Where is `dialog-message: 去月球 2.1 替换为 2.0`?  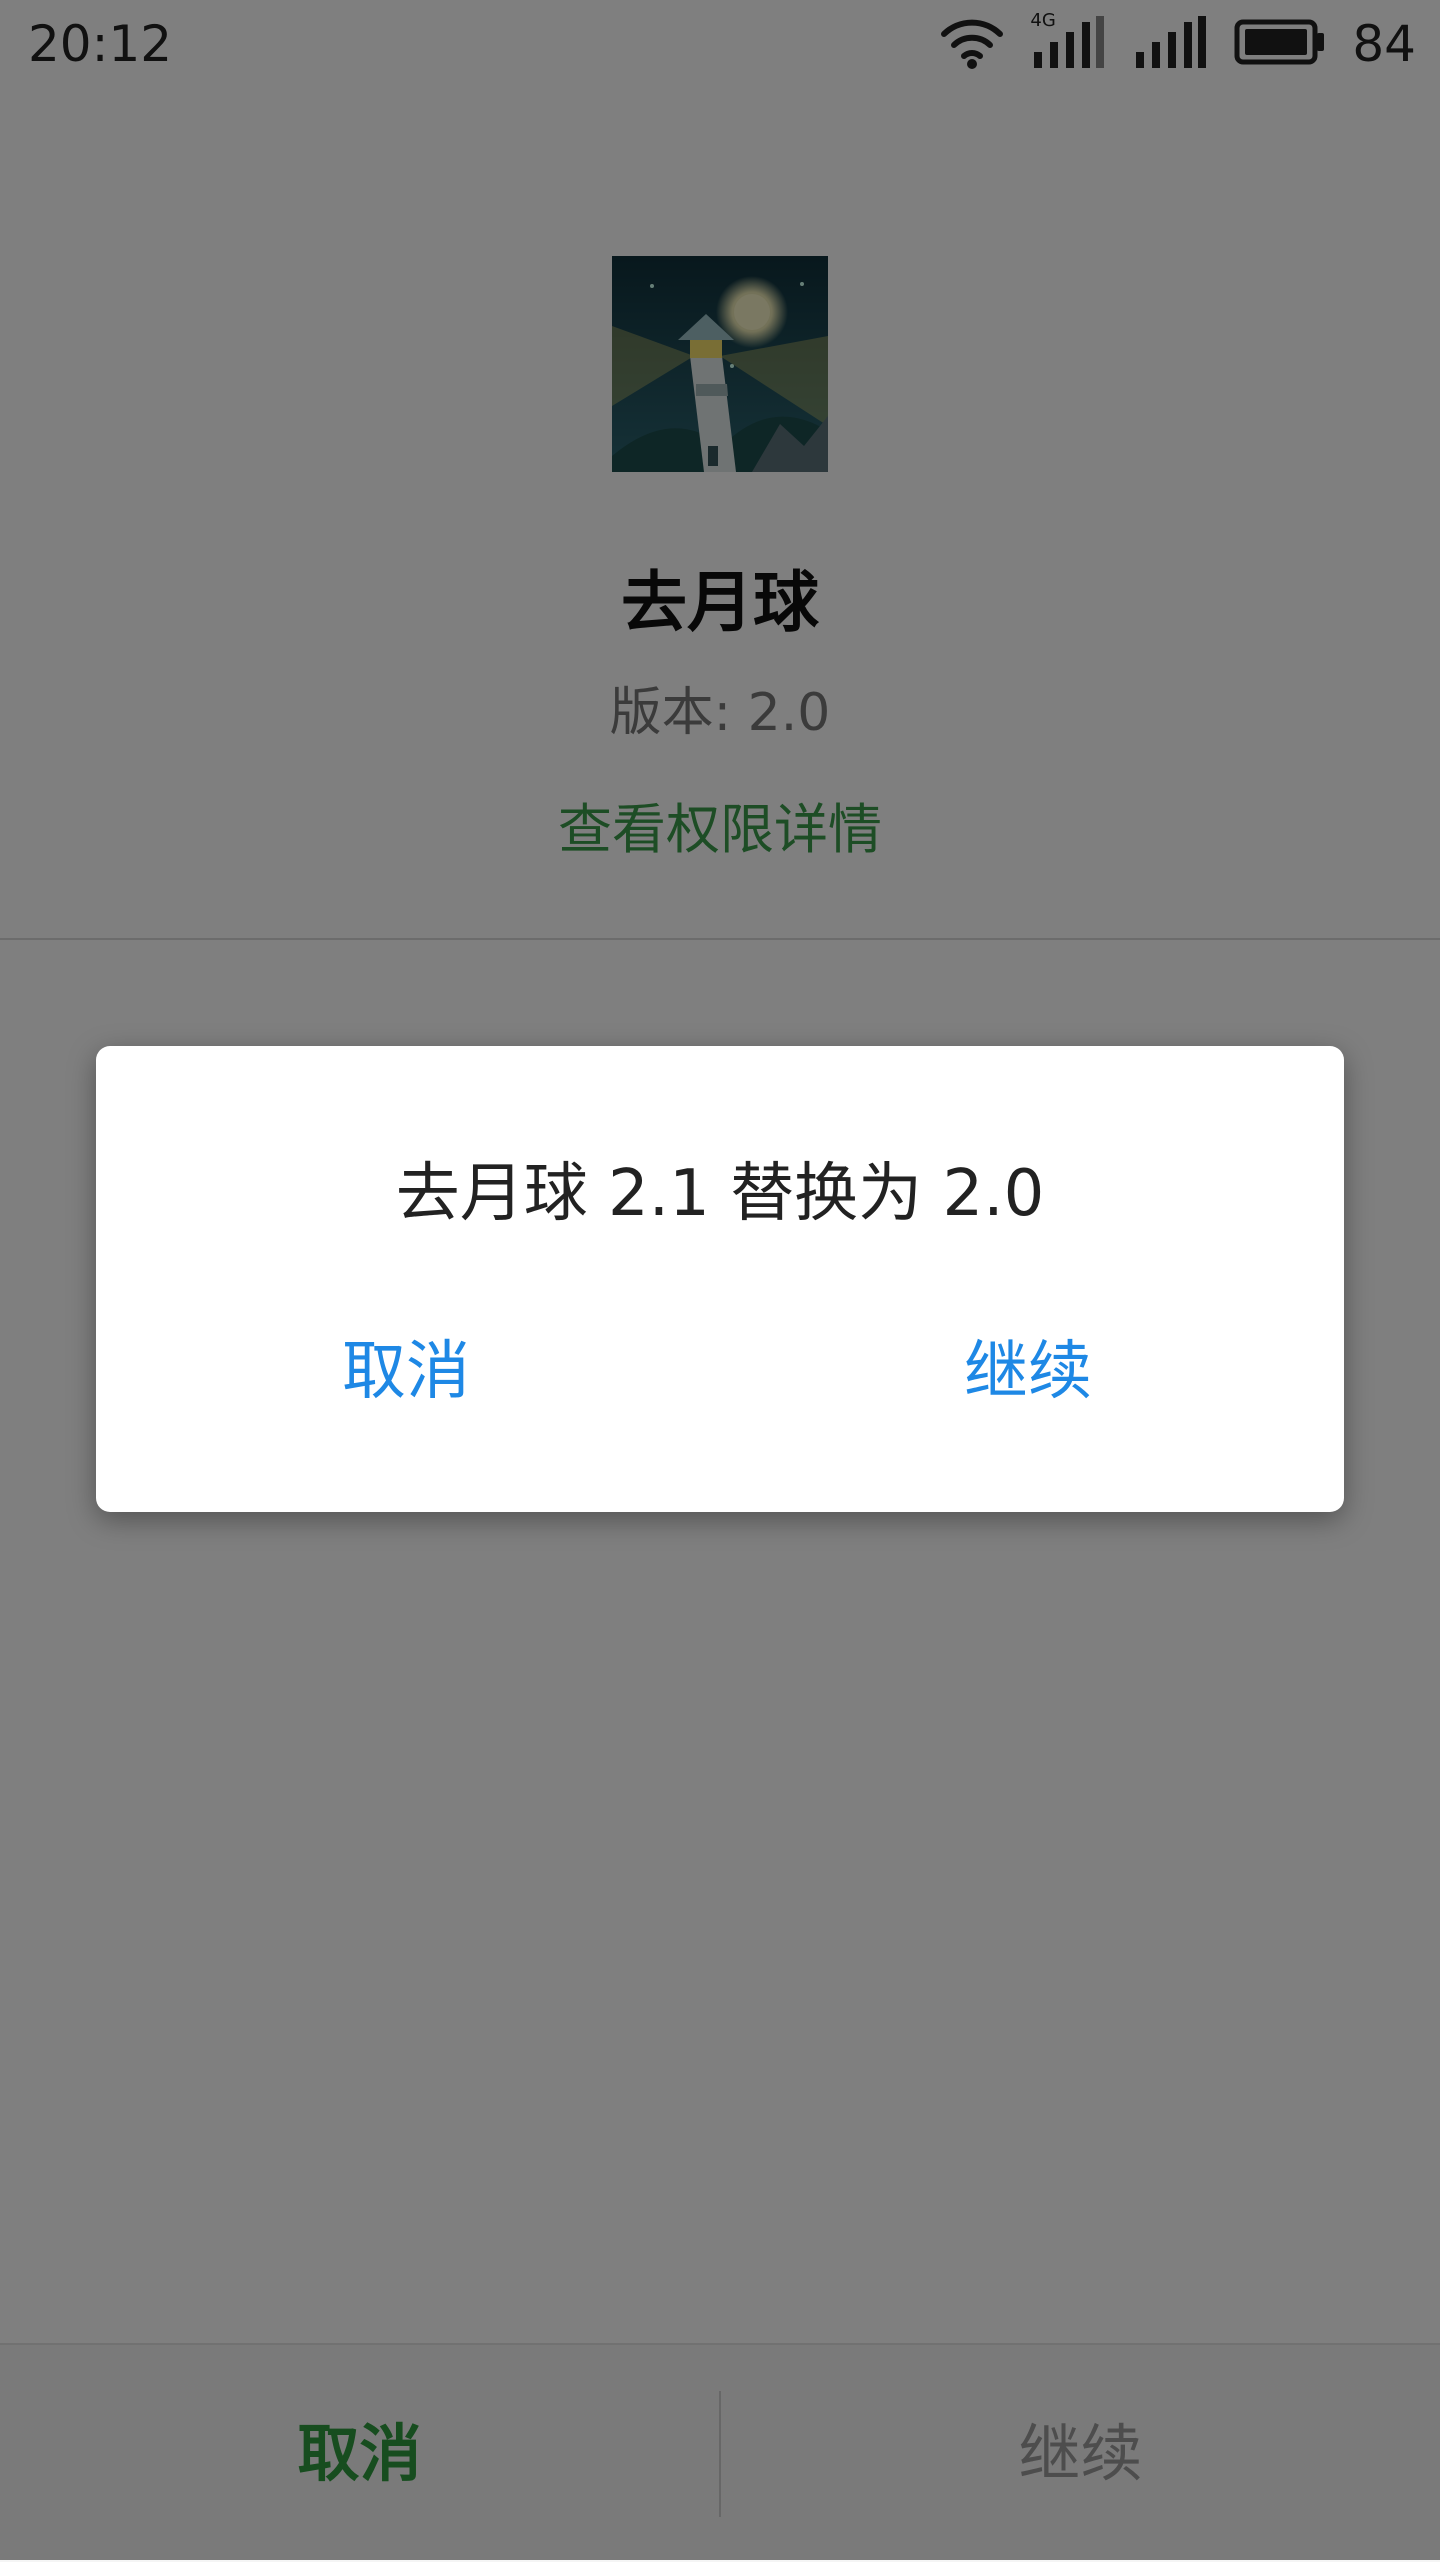 dialog-message: 去月球 2.1 替换为 2.0 is located at coordinates (720, 1194).